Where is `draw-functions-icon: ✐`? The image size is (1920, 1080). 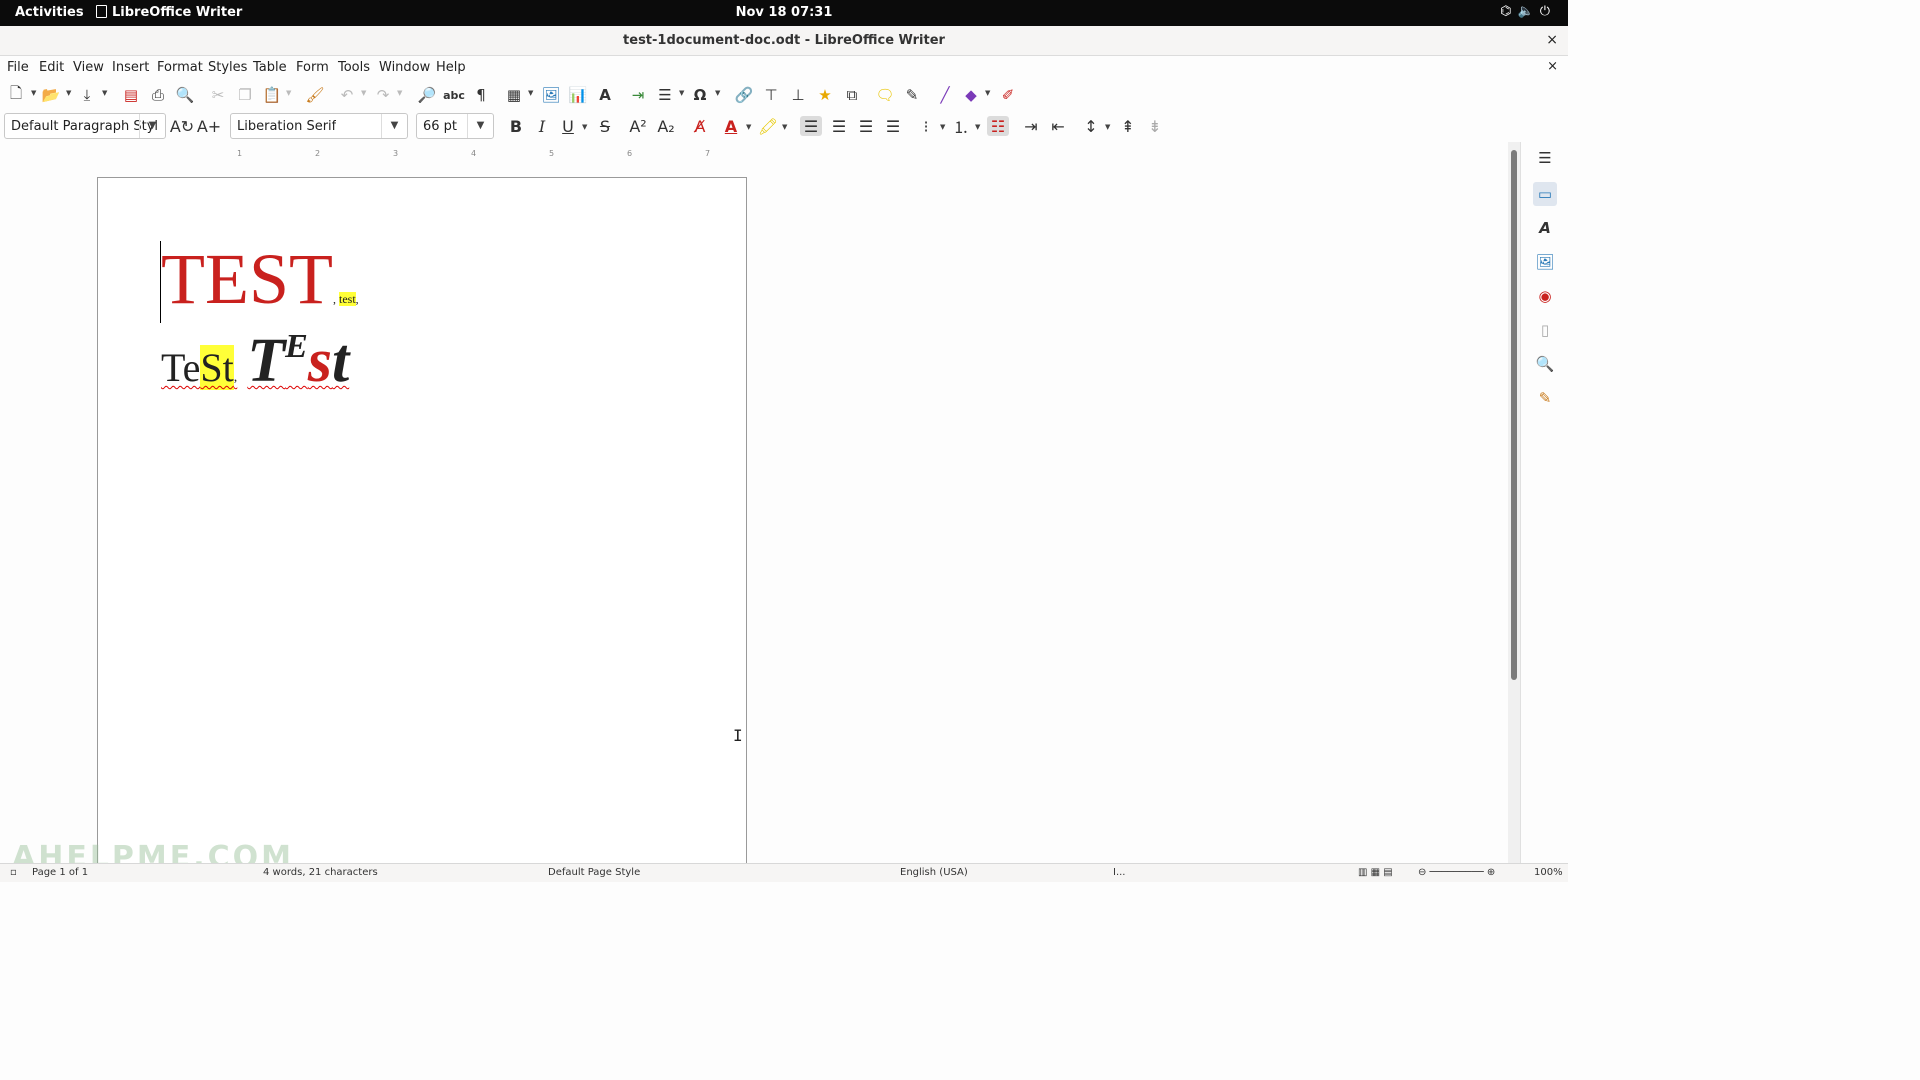 draw-functions-icon: ✐ is located at coordinates (1008, 95).